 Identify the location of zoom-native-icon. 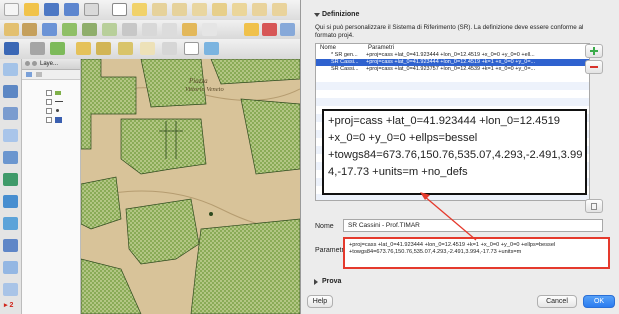
(199, 9).